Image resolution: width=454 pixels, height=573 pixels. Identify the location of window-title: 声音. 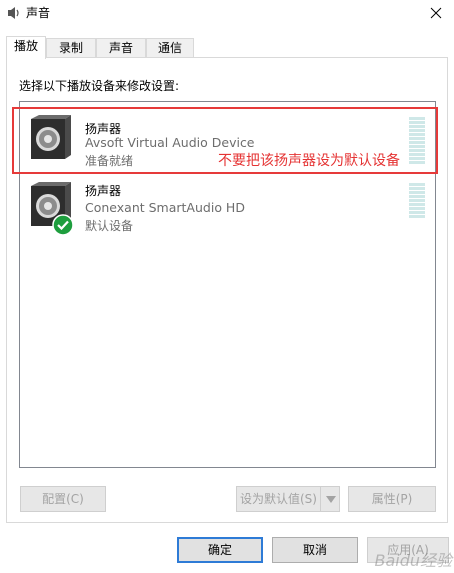
(38, 13).